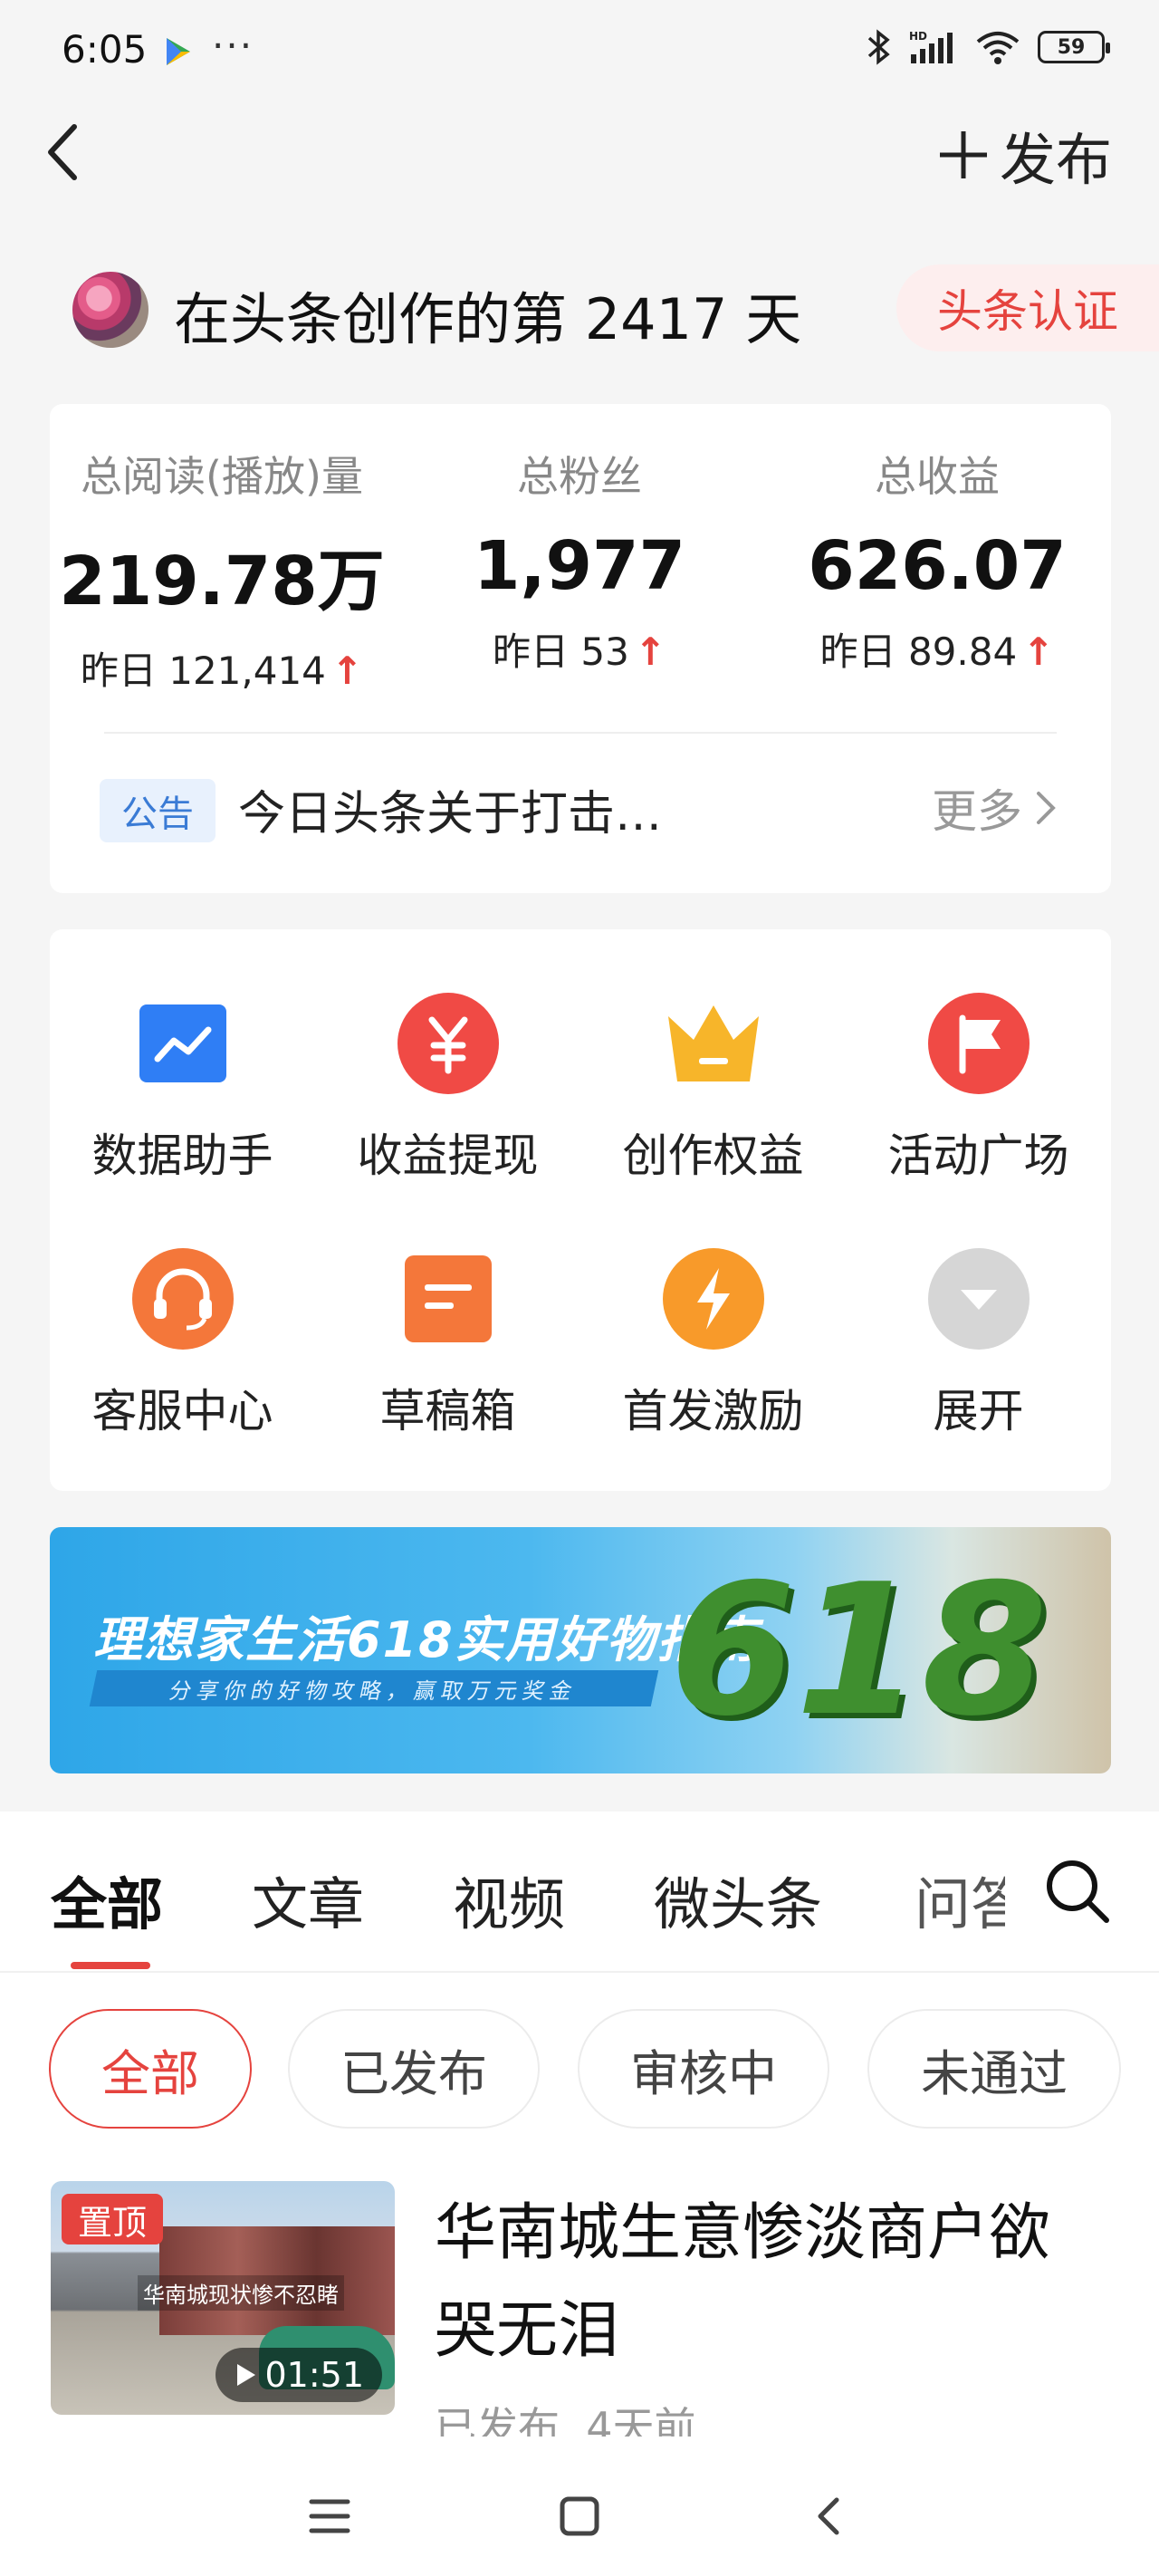  What do you see at coordinates (448, 1299) in the screenshot?
I see `draft-icon` at bounding box center [448, 1299].